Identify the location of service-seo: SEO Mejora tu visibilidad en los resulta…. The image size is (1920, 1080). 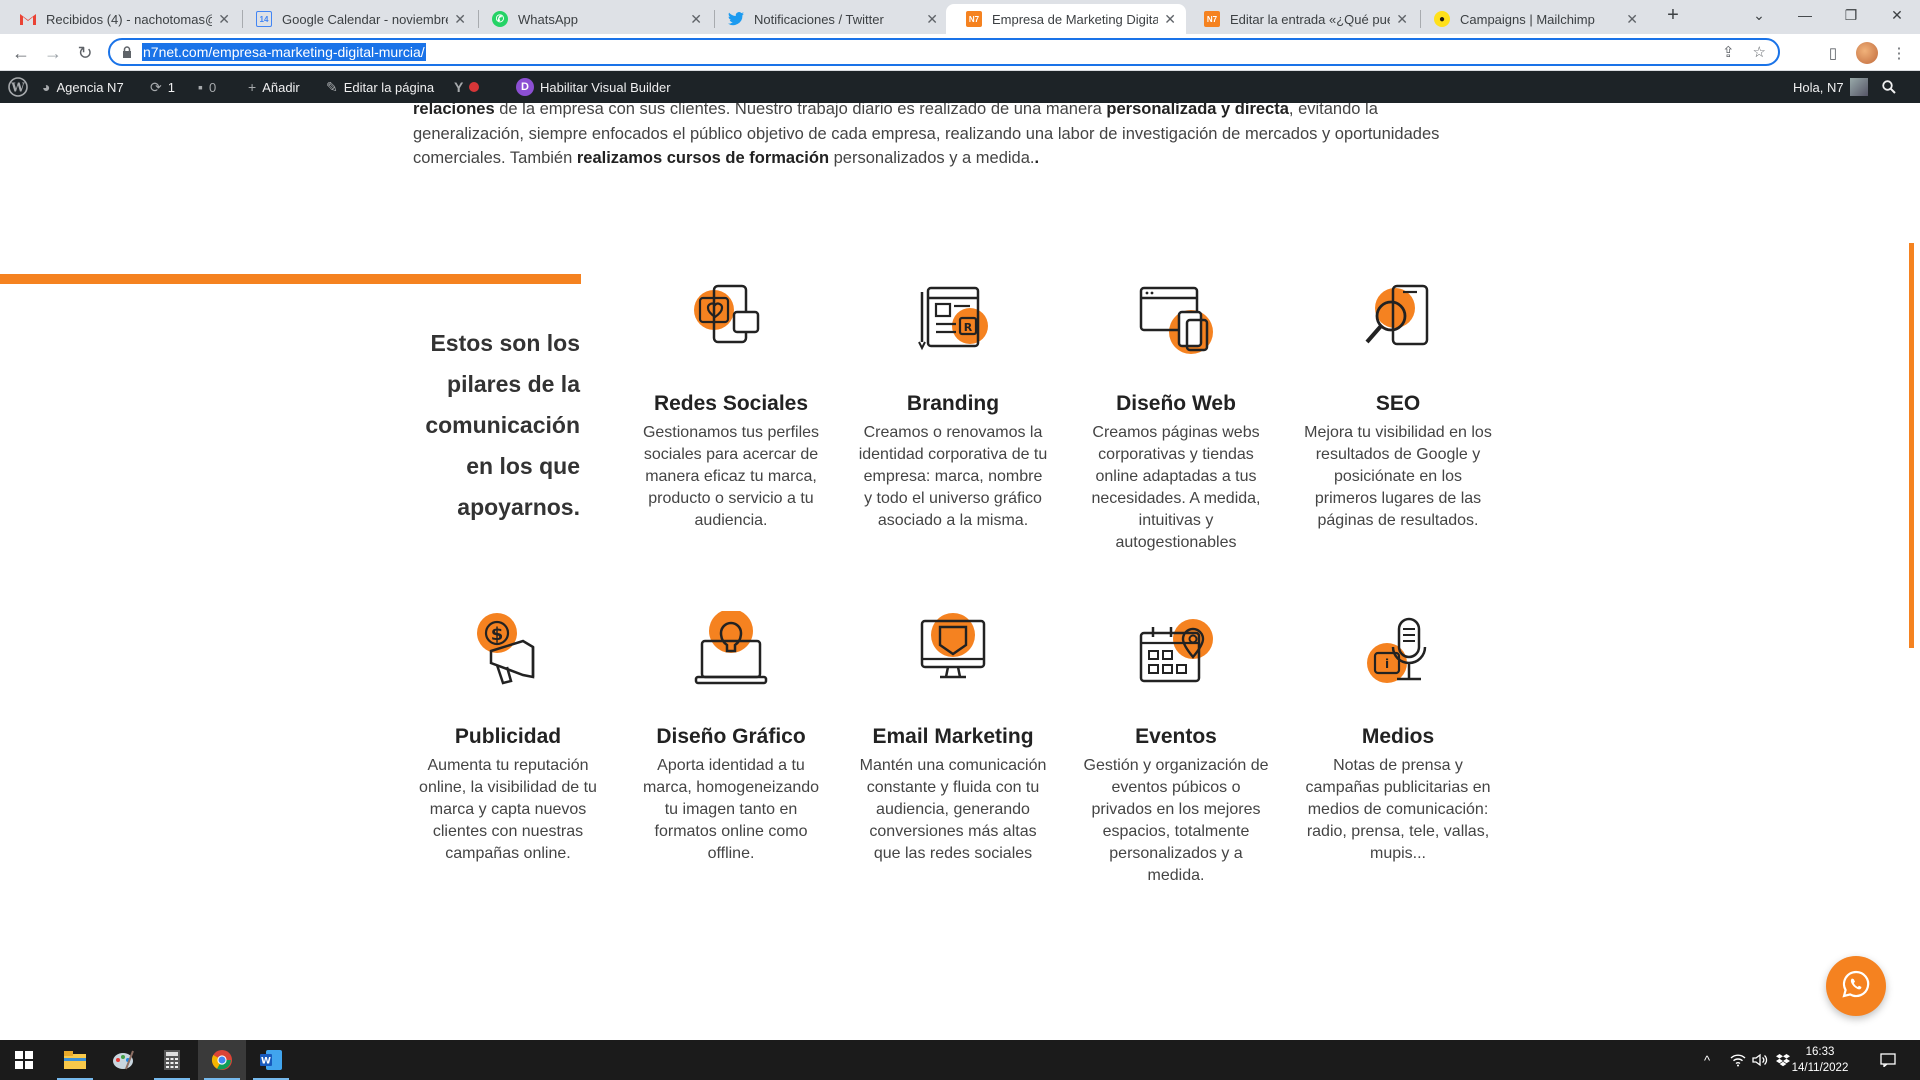
(1398, 405).